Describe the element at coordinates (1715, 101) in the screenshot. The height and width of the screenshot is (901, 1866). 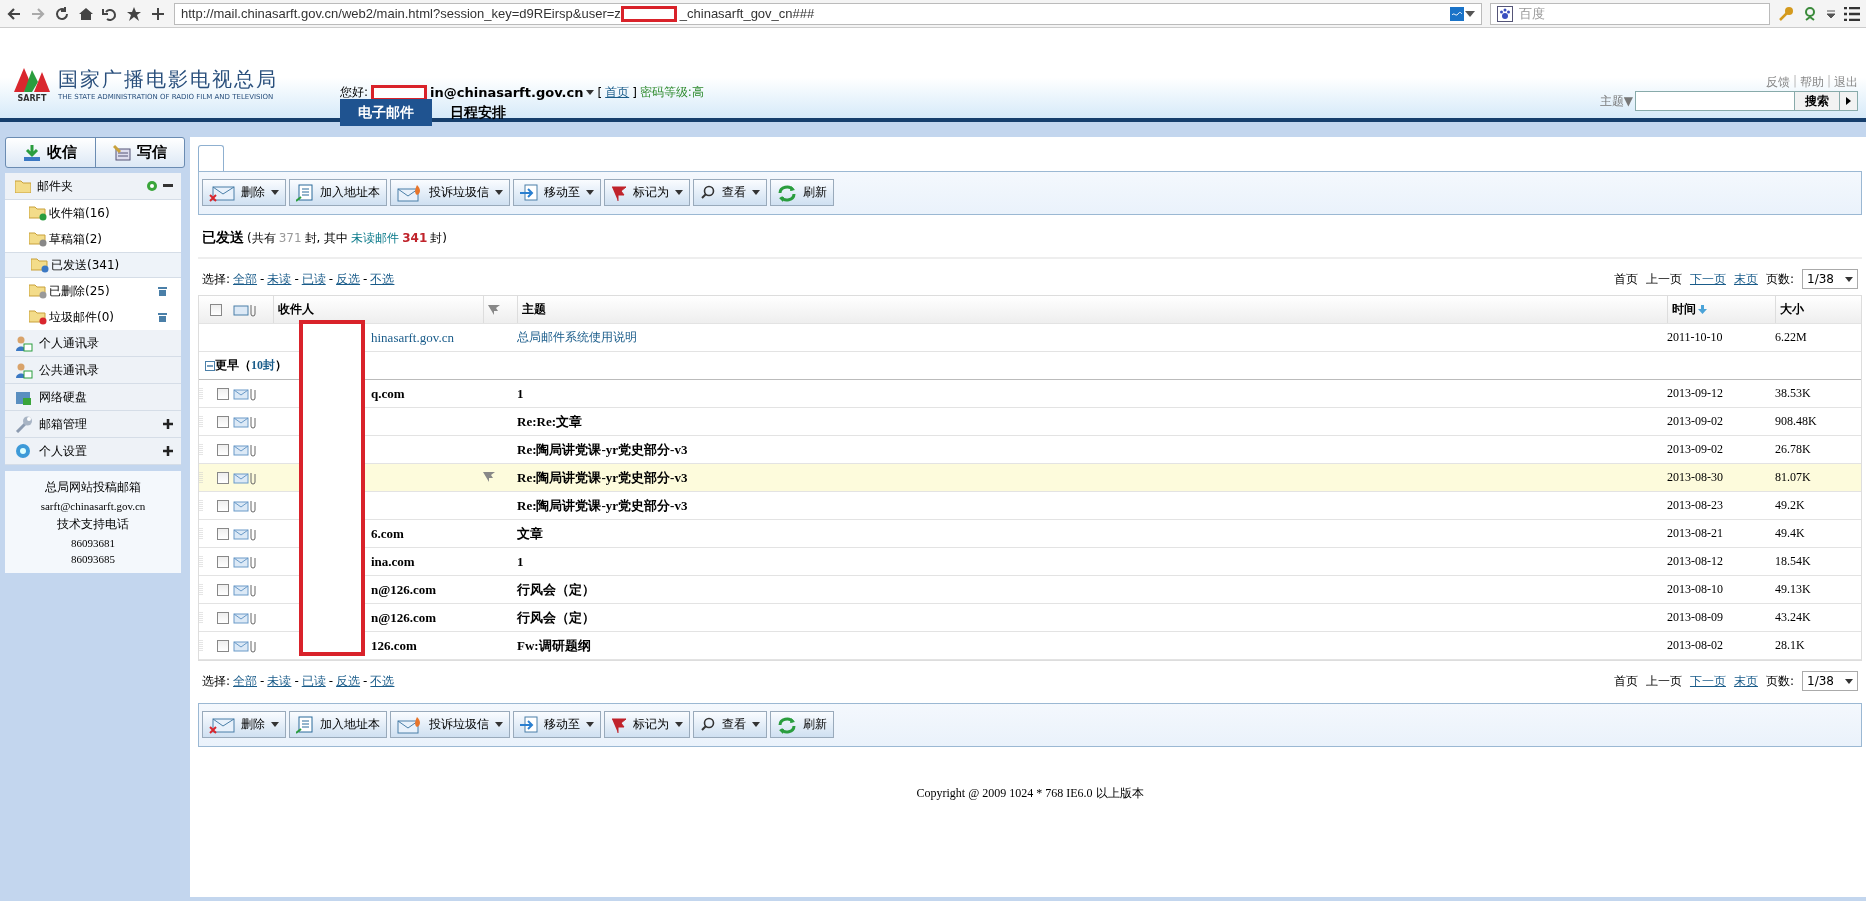
I see `search-field` at that location.